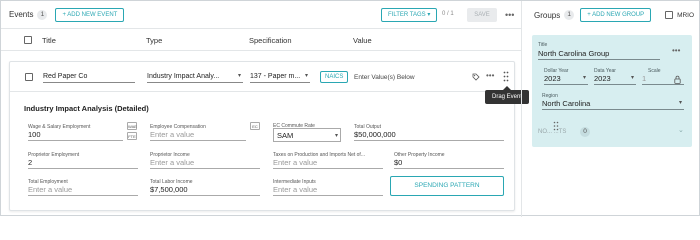 Image resolution: width=700 pixels, height=240 pixels. Describe the element at coordinates (42, 14) in the screenshot. I see `events-count-badge: 1` at that location.